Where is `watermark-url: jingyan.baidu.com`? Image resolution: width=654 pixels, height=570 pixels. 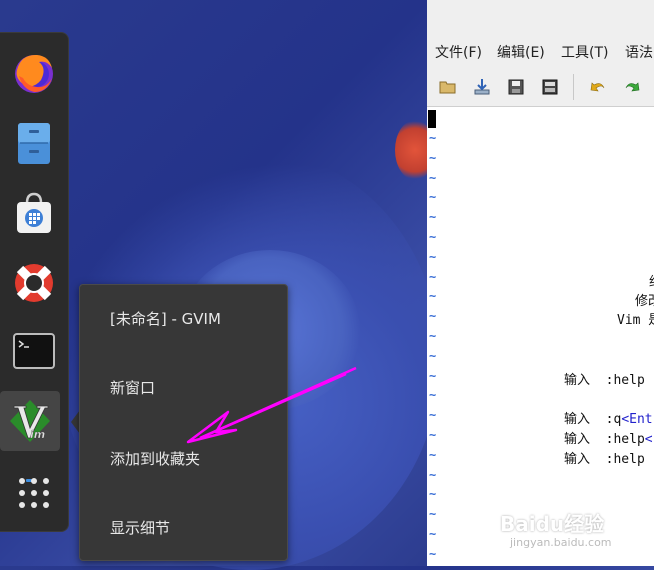
watermark-url: jingyan.baidu.com is located at coordinates (561, 542).